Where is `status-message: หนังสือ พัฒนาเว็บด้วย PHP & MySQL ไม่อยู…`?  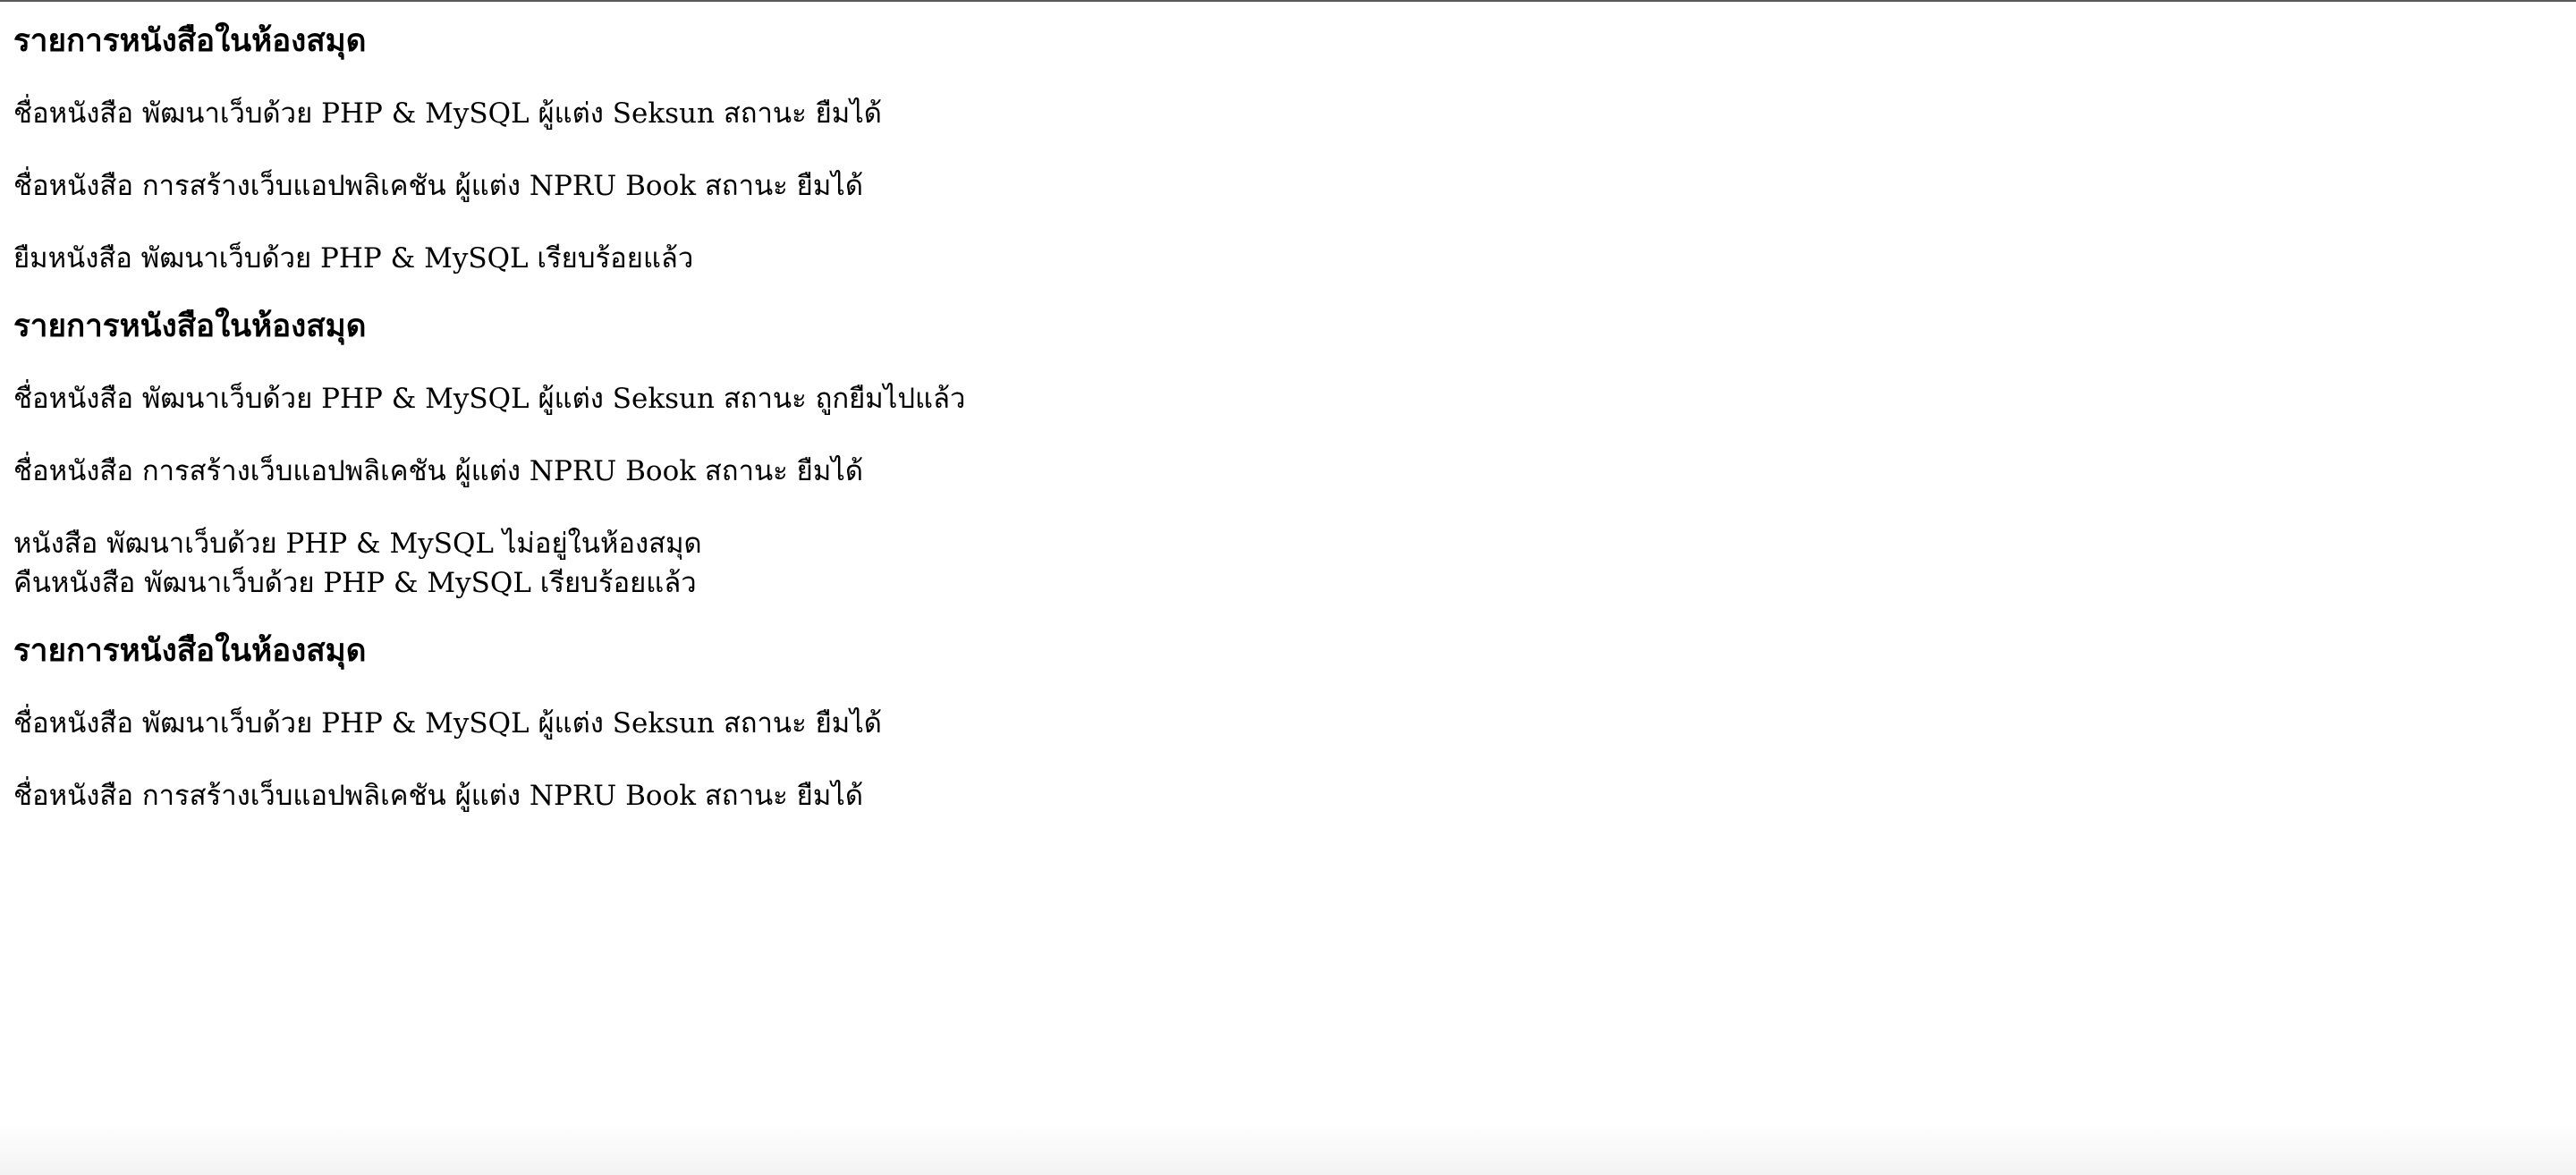 status-message: หนังสือ พัฒนาเว็บด้วย PHP & MySQL ไม่อยู… is located at coordinates (357, 544).